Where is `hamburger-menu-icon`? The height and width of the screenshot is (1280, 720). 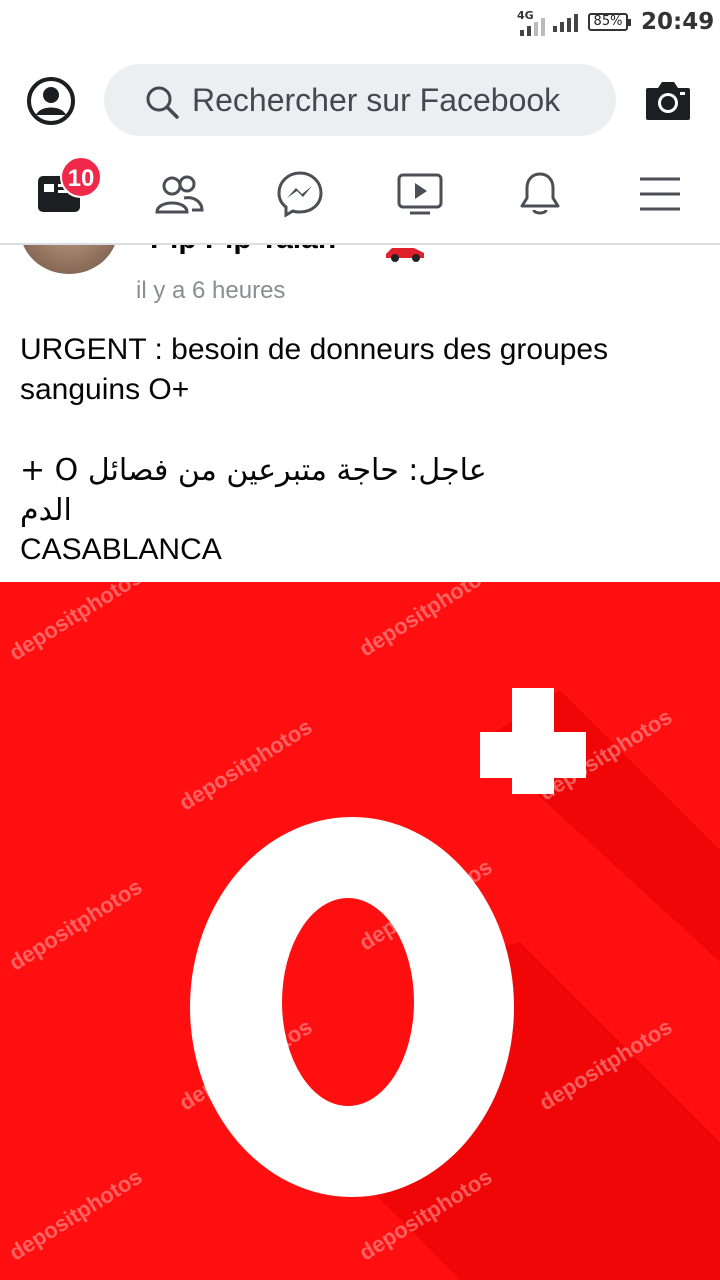 hamburger-menu-icon is located at coordinates (660, 196).